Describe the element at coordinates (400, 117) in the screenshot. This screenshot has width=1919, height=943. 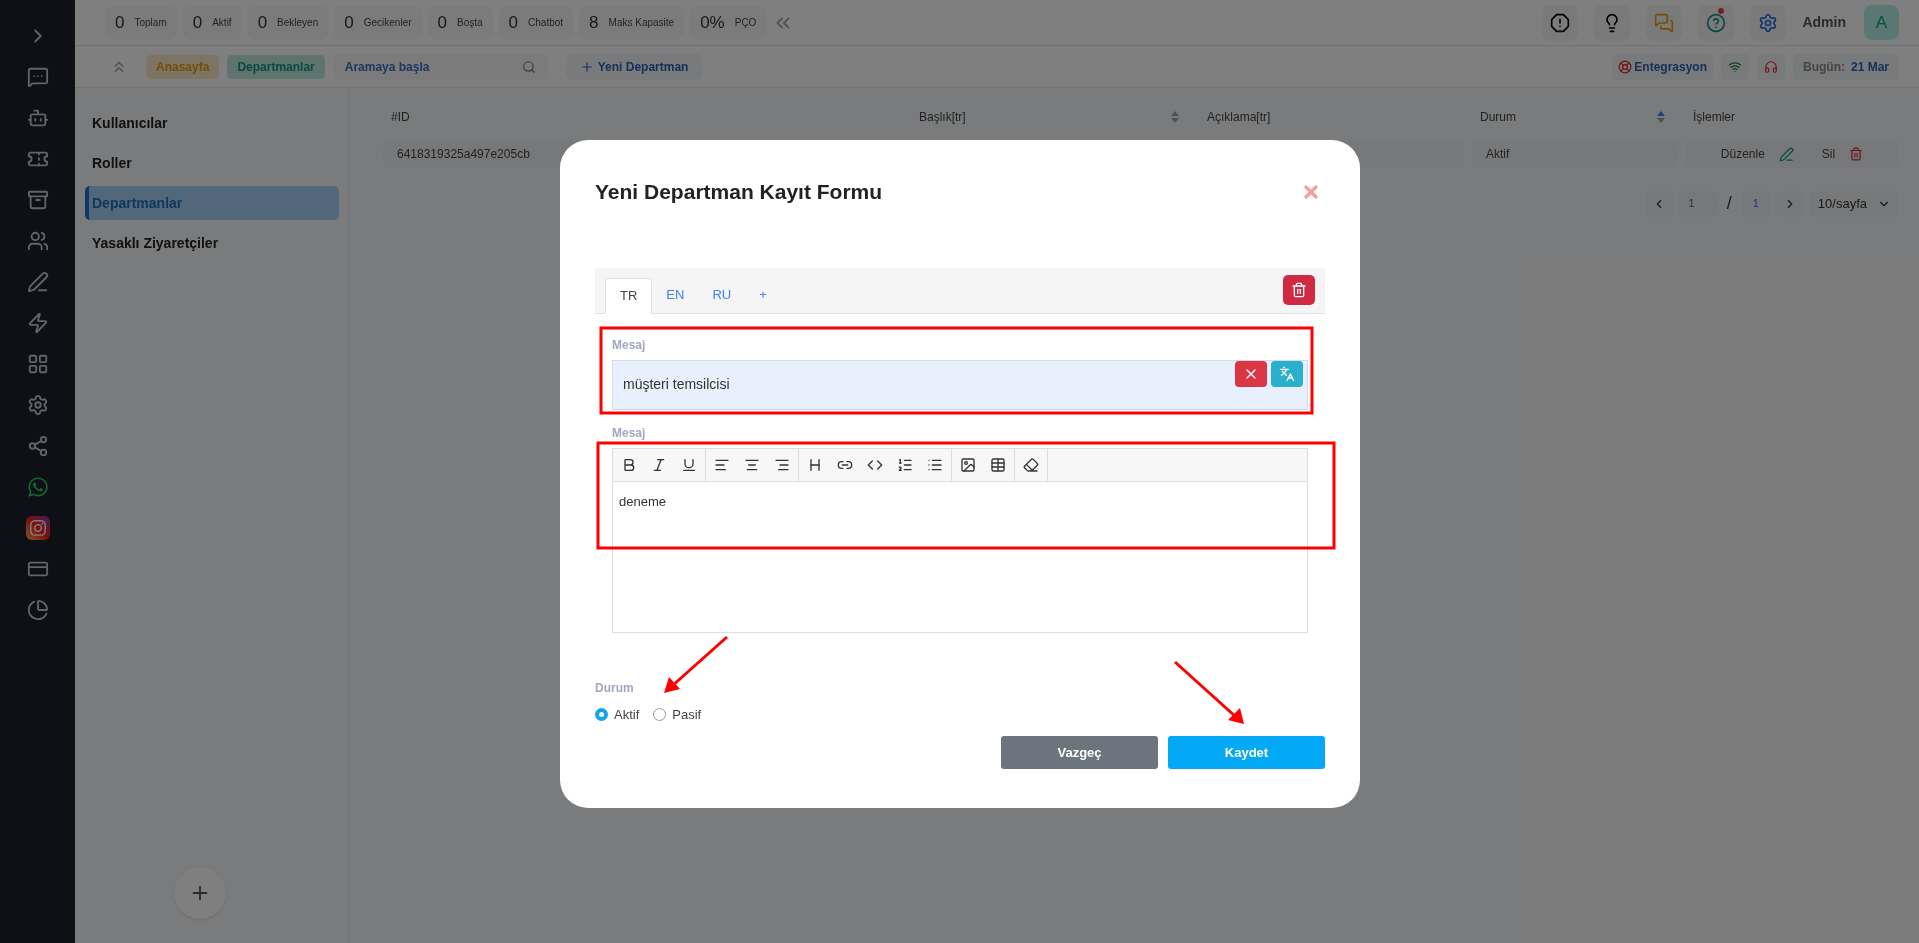
I see `column-header: #ID` at that location.